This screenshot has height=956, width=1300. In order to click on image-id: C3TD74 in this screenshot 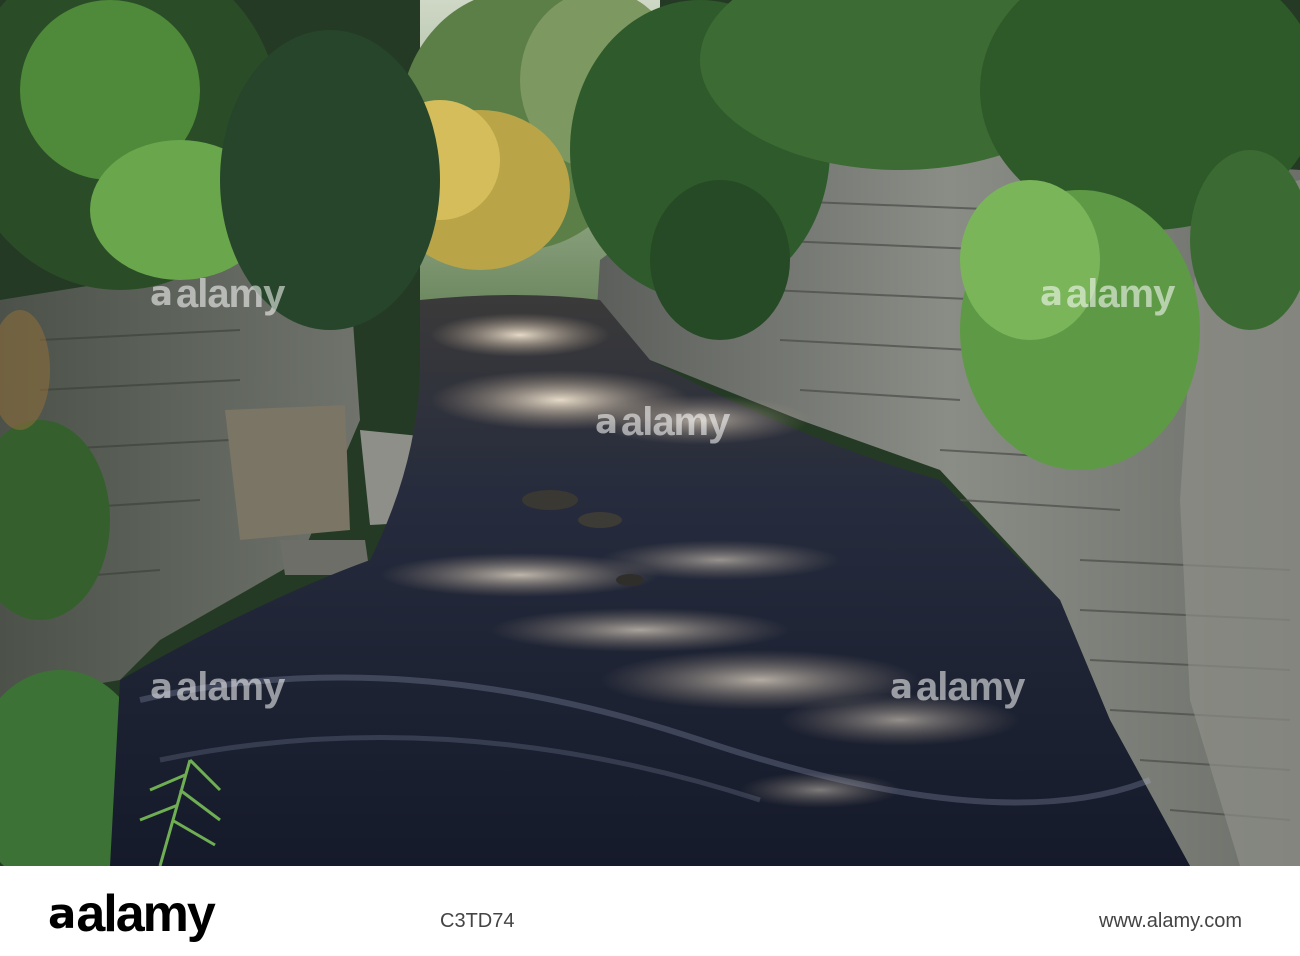, I will do `click(477, 921)`.